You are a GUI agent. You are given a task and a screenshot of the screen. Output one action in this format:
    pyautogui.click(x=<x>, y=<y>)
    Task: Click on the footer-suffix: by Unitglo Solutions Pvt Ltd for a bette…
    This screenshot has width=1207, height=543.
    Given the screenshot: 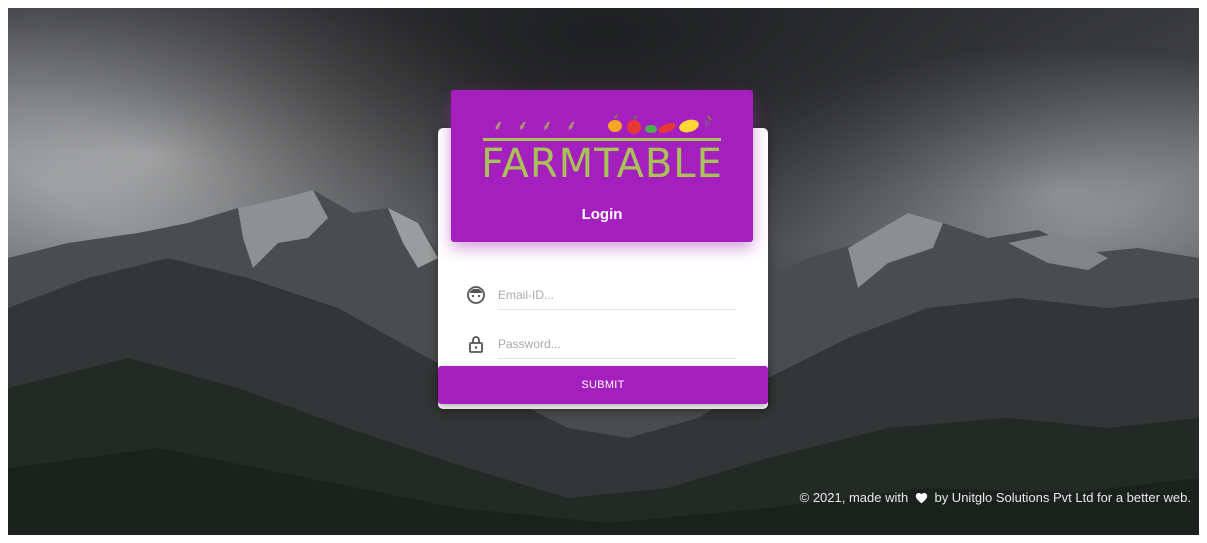 What is the action you would take?
    pyautogui.click(x=1062, y=497)
    